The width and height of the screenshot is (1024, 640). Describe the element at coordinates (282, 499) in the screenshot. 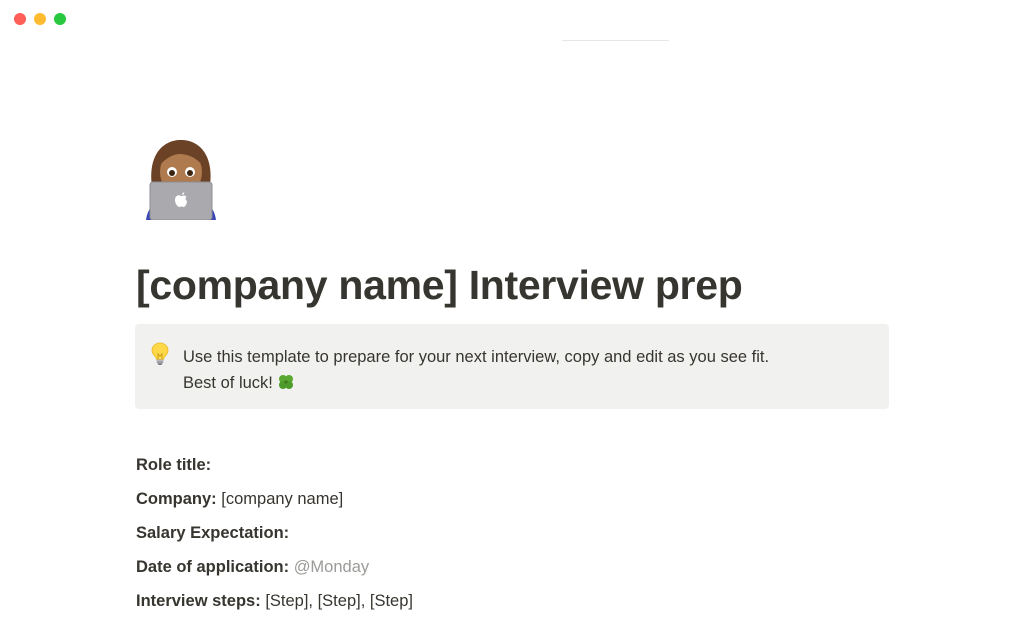

I see `property-value: [company name]` at that location.